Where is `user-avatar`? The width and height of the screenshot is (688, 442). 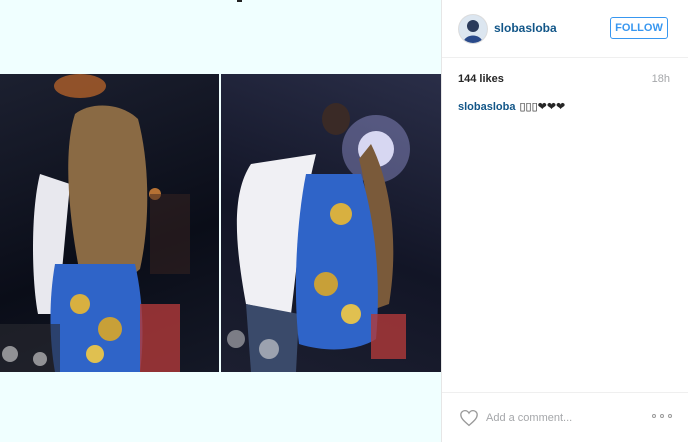 user-avatar is located at coordinates (473, 29).